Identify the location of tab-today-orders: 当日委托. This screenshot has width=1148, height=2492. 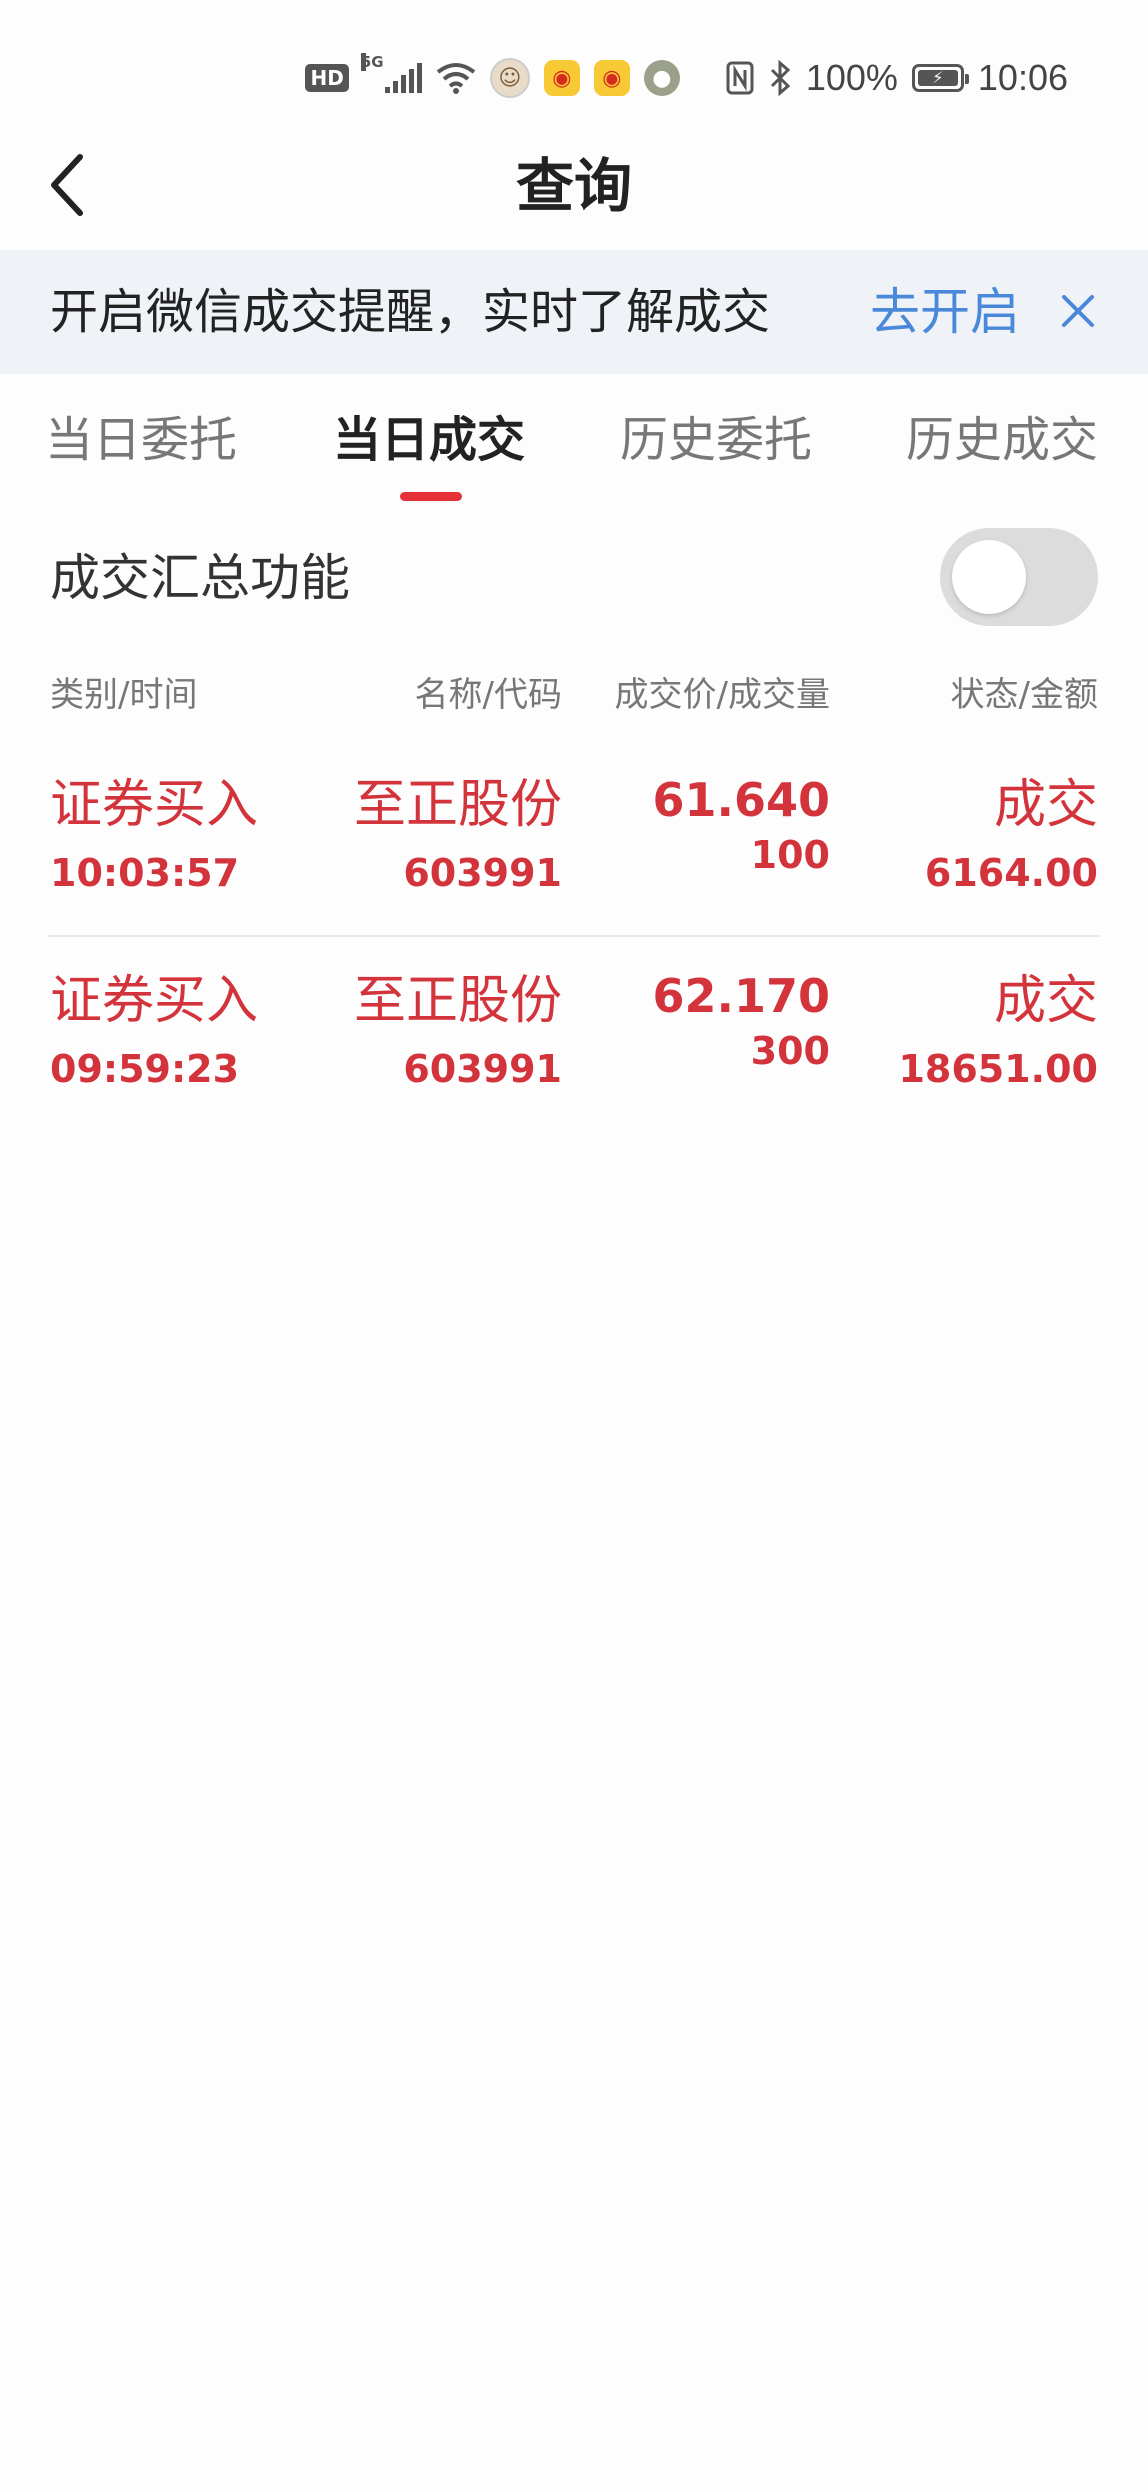
(141, 440).